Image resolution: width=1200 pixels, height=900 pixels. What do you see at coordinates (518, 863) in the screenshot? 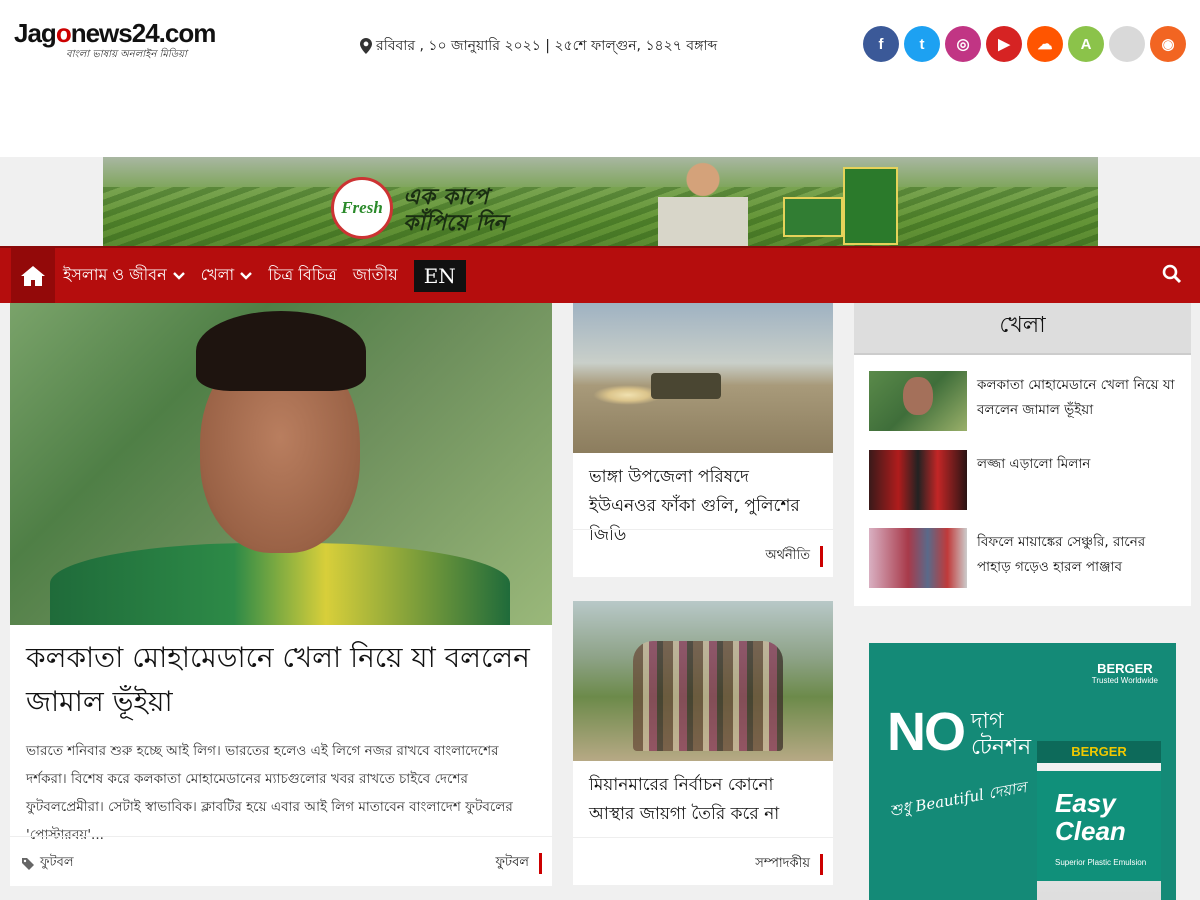
I see `story-category: ফুটবল` at bounding box center [518, 863].